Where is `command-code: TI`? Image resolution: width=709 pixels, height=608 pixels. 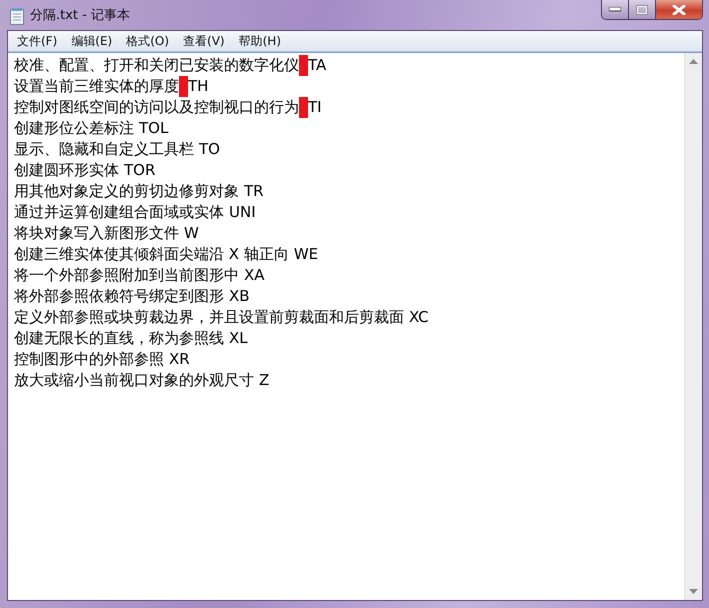
command-code: TI is located at coordinates (315, 107).